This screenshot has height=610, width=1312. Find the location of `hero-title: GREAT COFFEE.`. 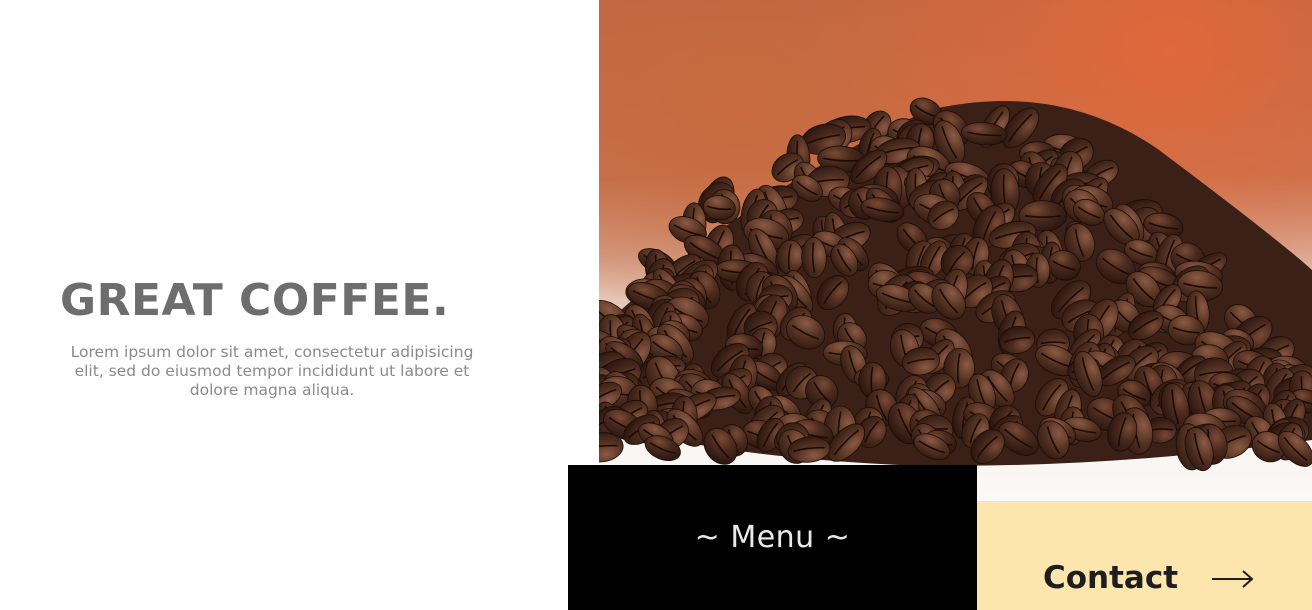

hero-title: GREAT COFFEE. is located at coordinates (255, 300).